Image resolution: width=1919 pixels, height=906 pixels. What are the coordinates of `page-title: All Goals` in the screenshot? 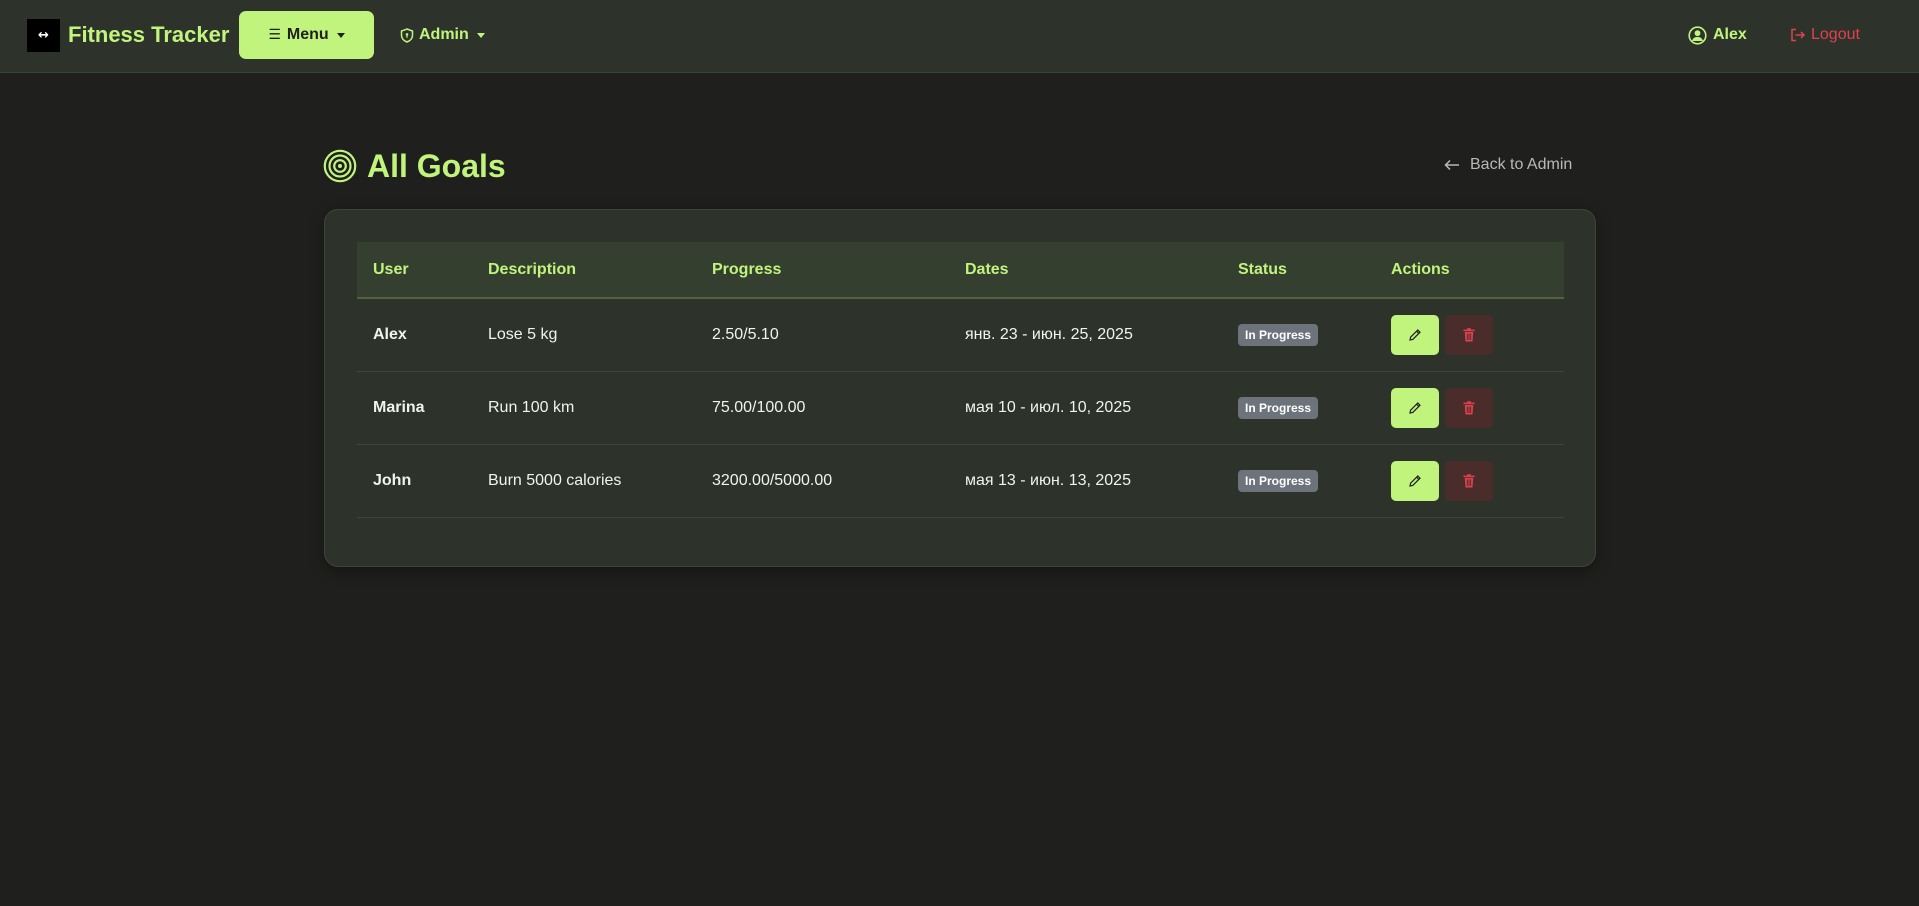 It's located at (414, 166).